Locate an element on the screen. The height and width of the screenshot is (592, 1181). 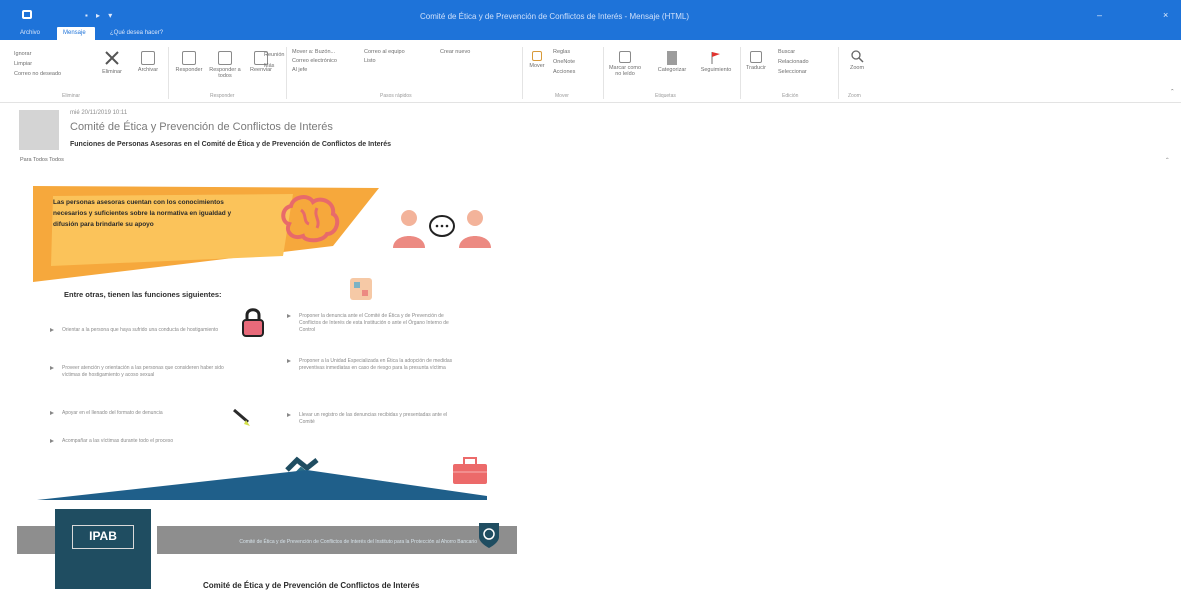
reply-all-label: Responder a todos is located at coordinates (225, 73).